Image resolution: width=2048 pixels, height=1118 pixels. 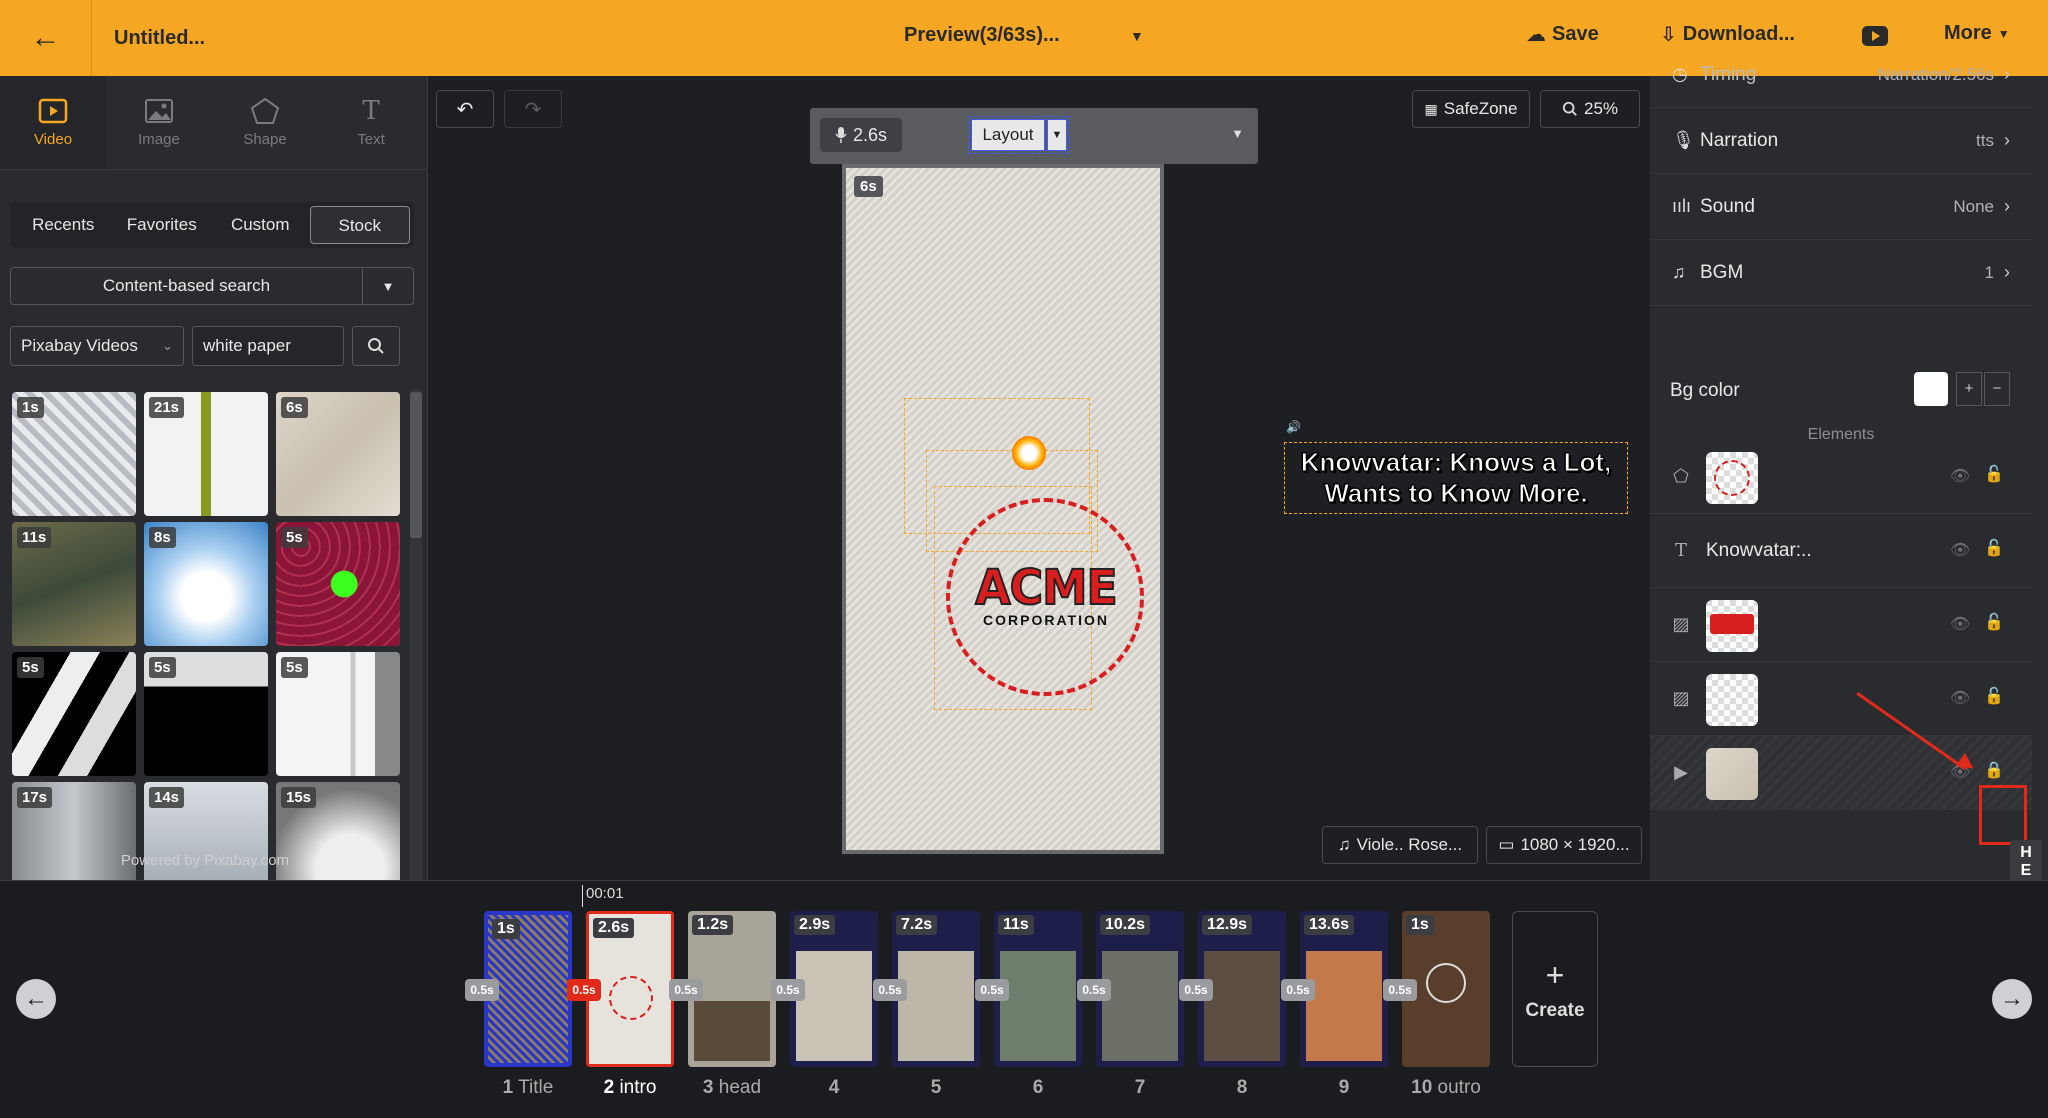 I want to click on back-button: ←, so click(x=46, y=38).